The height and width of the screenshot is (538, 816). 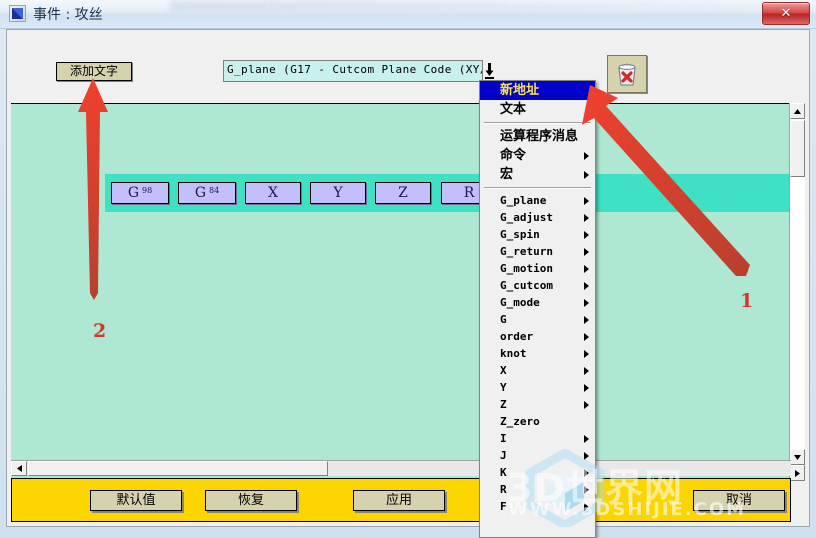 What do you see at coordinates (490, 6) in the screenshot?
I see `title-bar-blur` at bounding box center [490, 6].